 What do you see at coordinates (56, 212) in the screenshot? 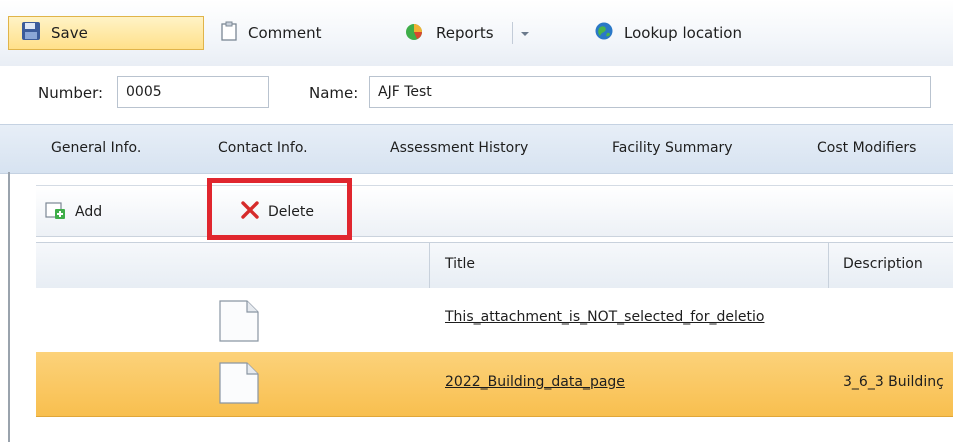
I see `add-attachment-icon` at bounding box center [56, 212].